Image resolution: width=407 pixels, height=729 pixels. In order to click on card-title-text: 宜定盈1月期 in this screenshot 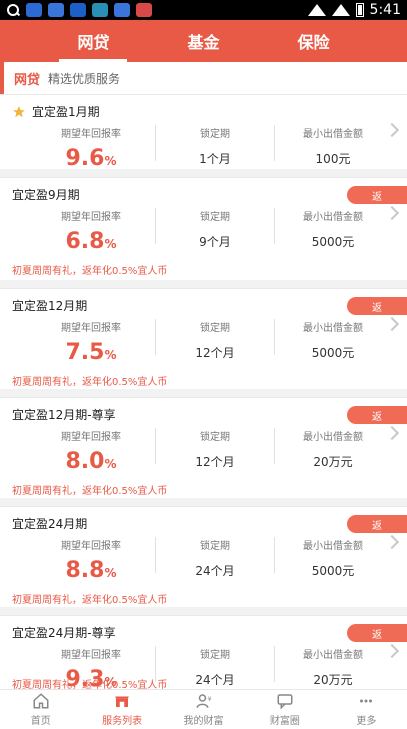, I will do `click(66, 112)`.